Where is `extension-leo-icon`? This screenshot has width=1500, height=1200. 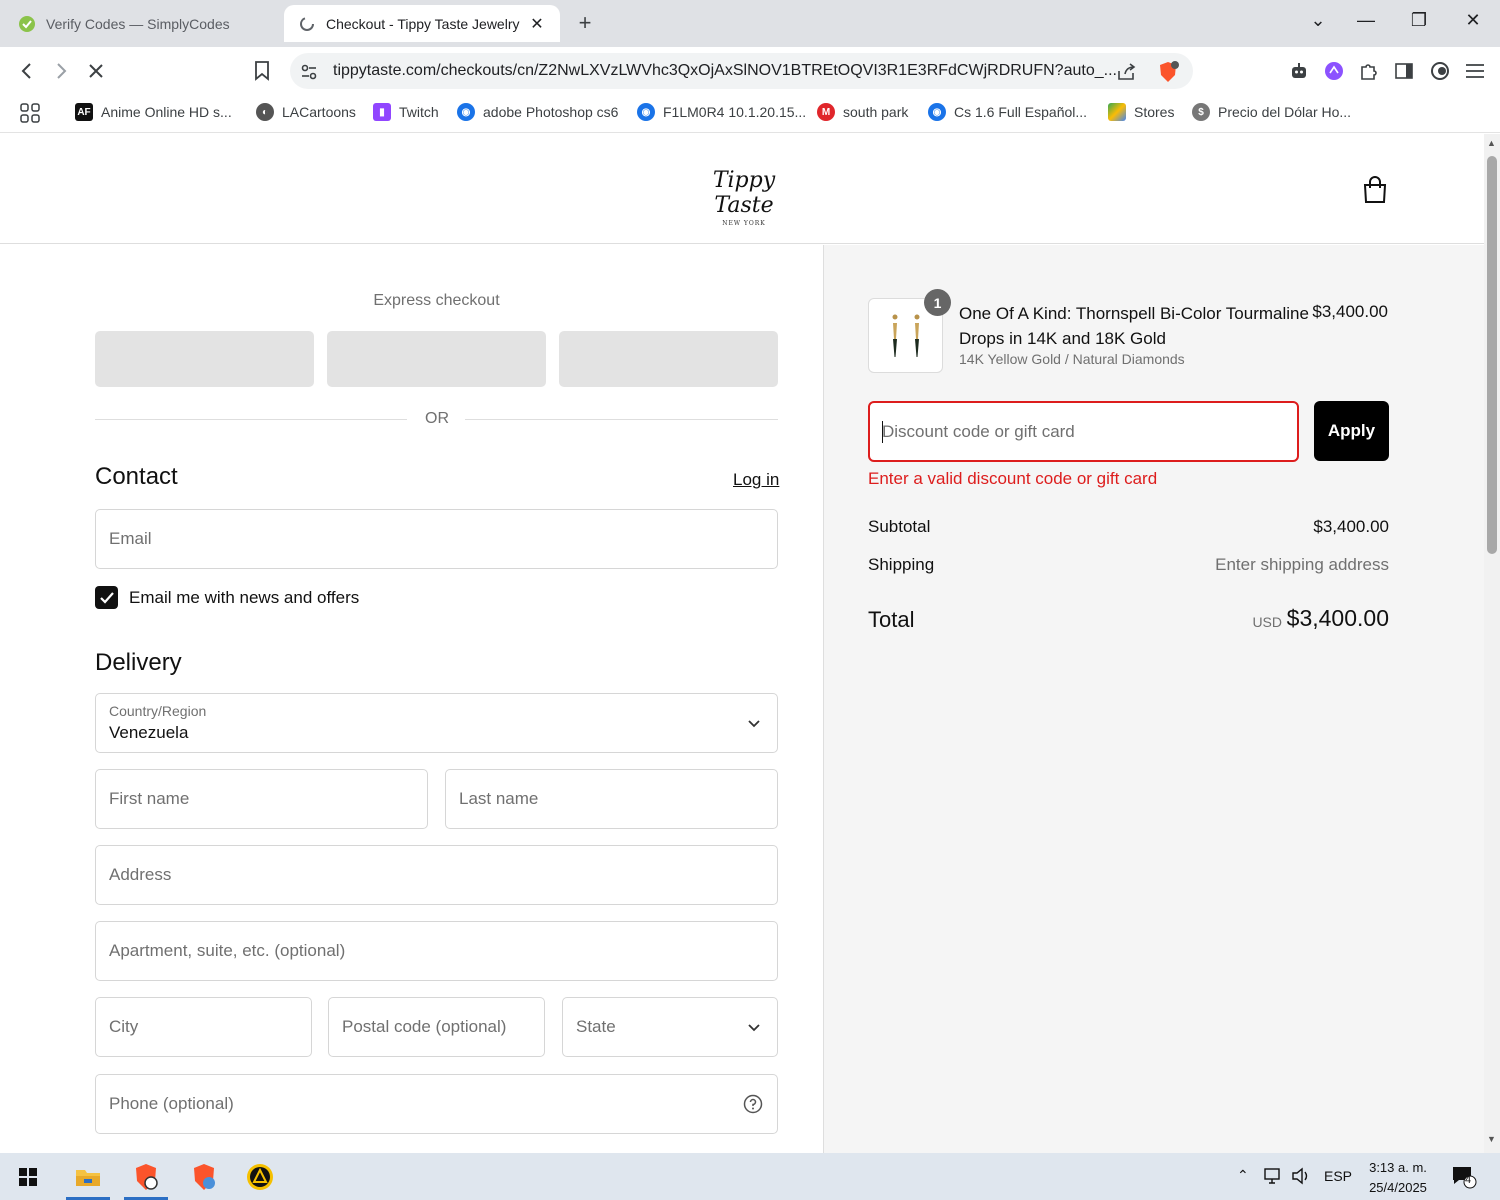 extension-leo-icon is located at coordinates (1334, 71).